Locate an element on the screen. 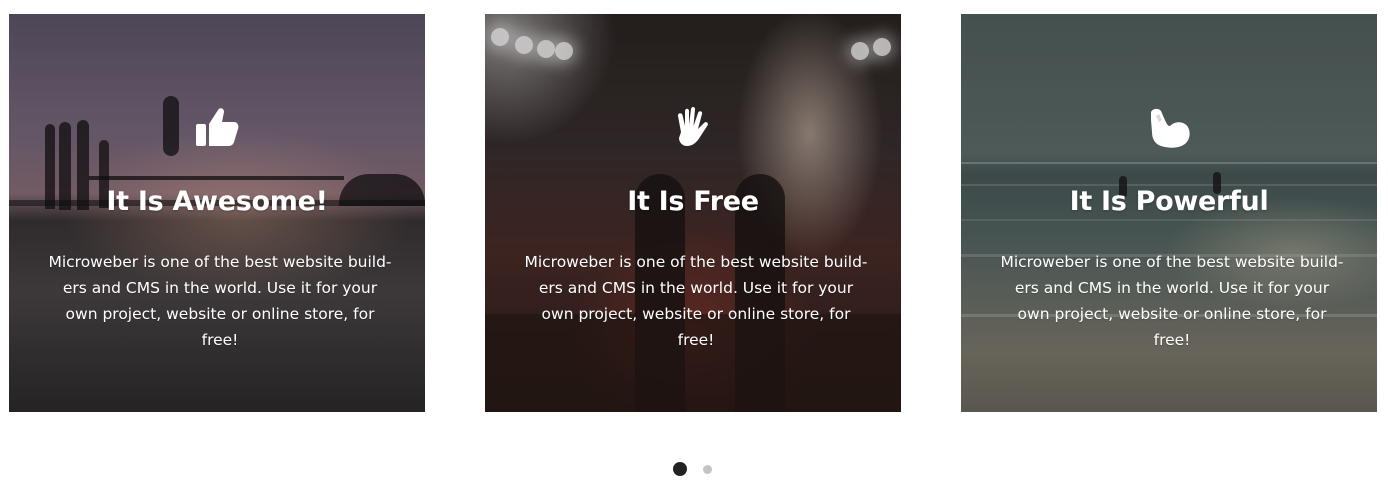 The height and width of the screenshot is (500, 1388). card-title: It Is Awesome! is located at coordinates (217, 201).